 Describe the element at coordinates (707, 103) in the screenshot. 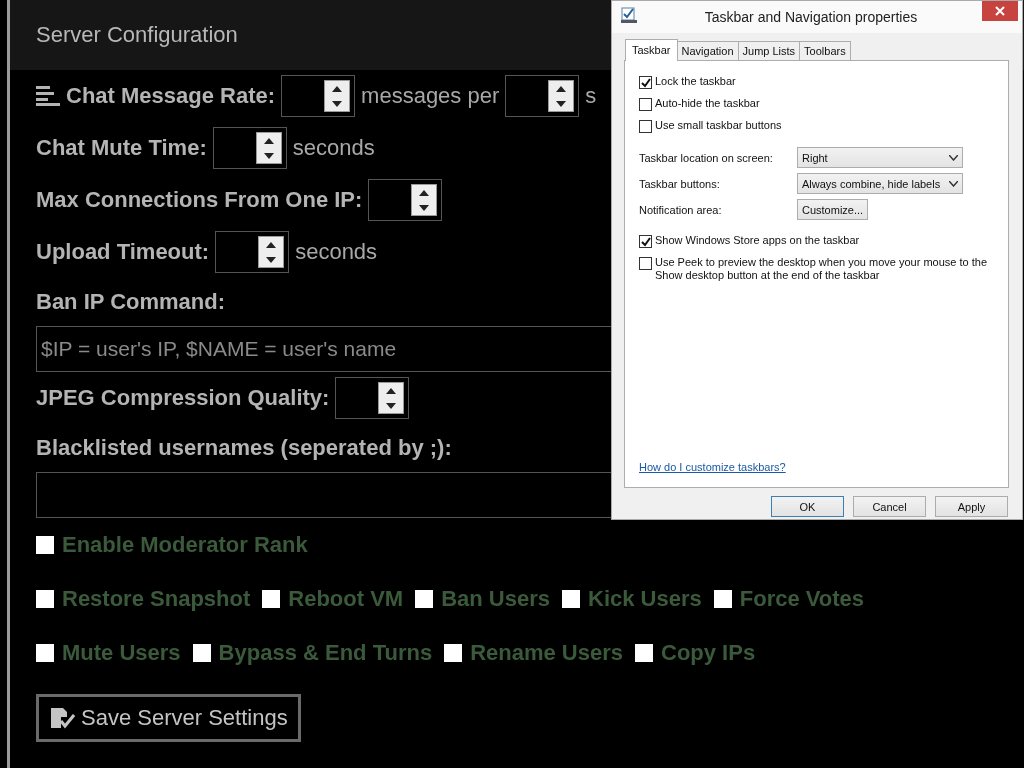

I see `checkbox-label: Auto-hide the taskbar` at that location.